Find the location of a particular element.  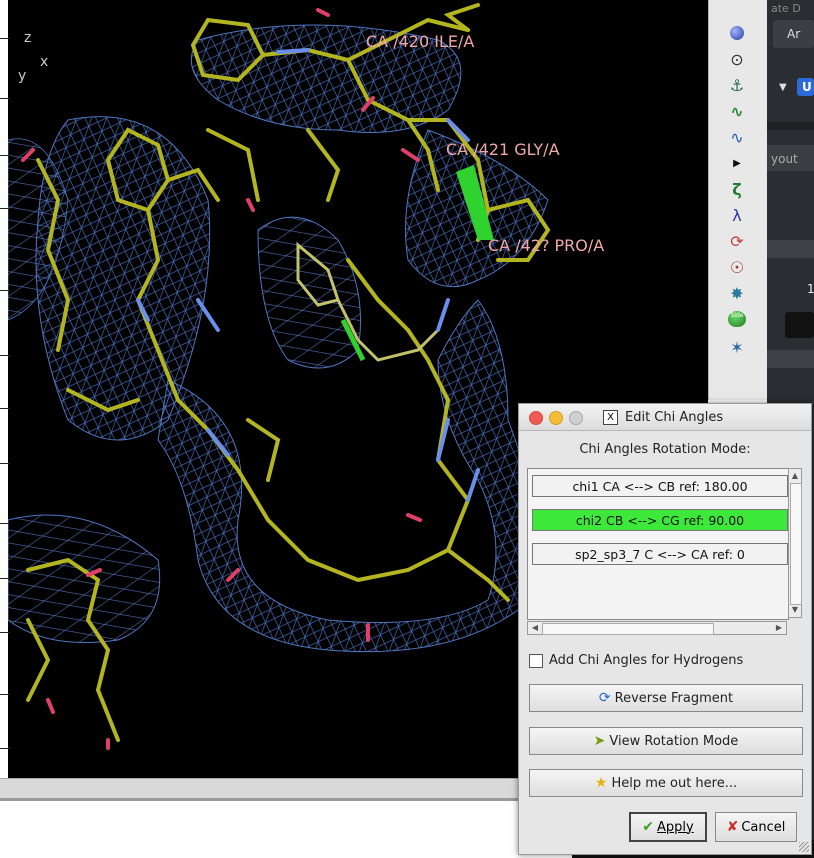

list-horizontal-scrollbar: ◀ ▶ is located at coordinates (657, 628).